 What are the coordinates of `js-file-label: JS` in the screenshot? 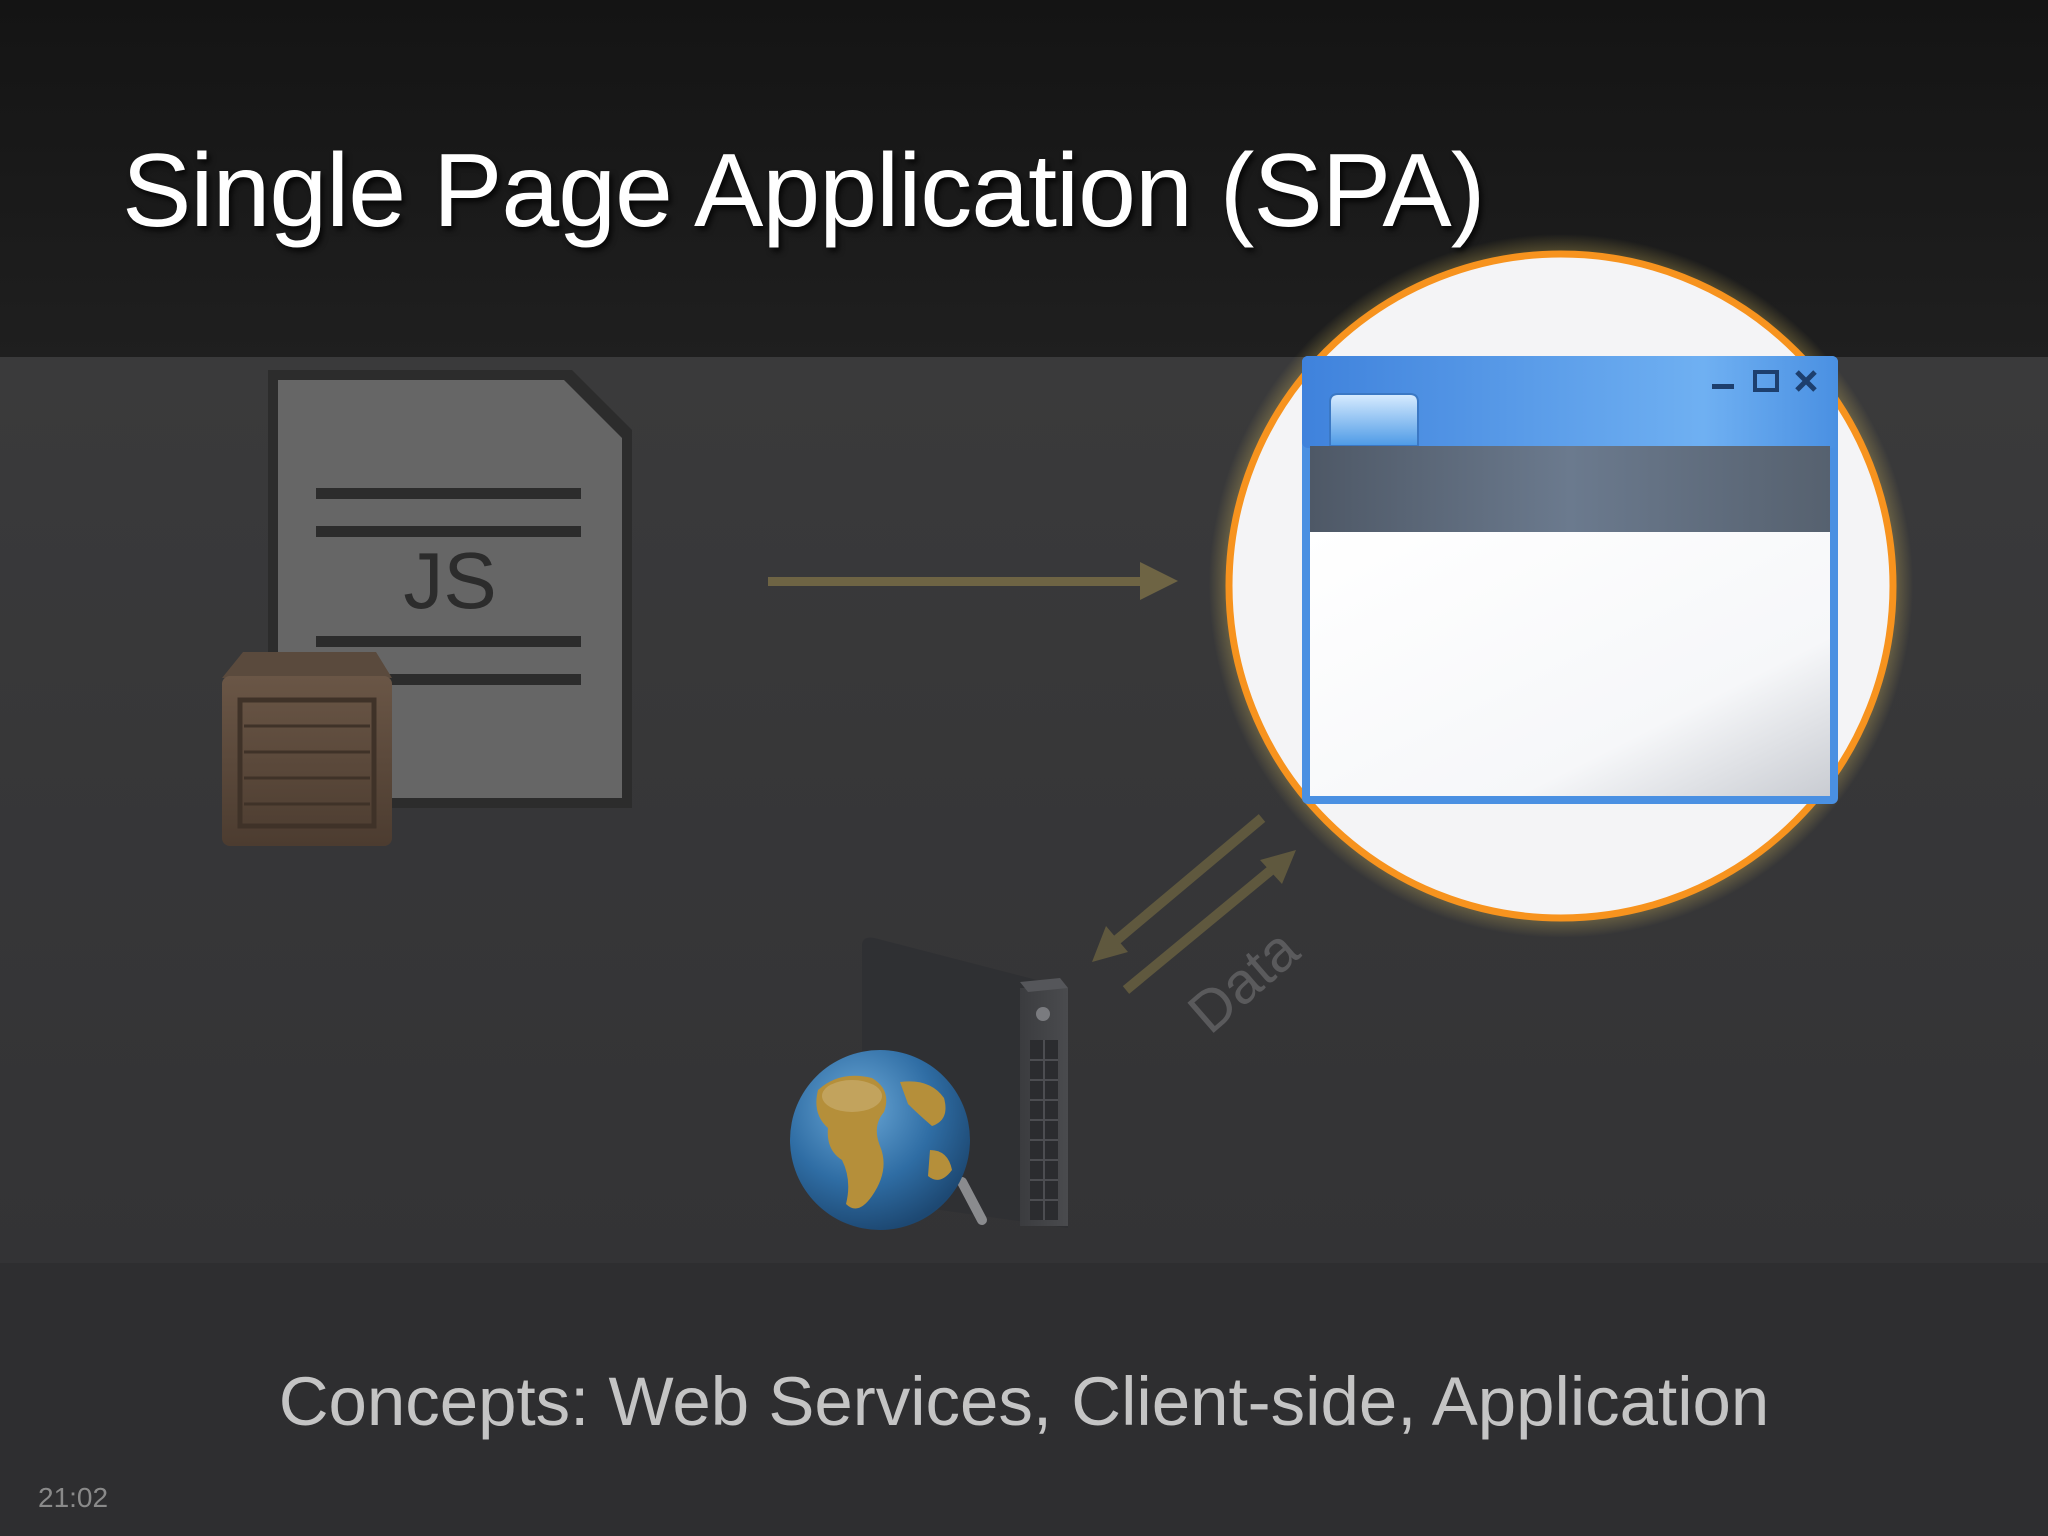 It's located at (449, 580).